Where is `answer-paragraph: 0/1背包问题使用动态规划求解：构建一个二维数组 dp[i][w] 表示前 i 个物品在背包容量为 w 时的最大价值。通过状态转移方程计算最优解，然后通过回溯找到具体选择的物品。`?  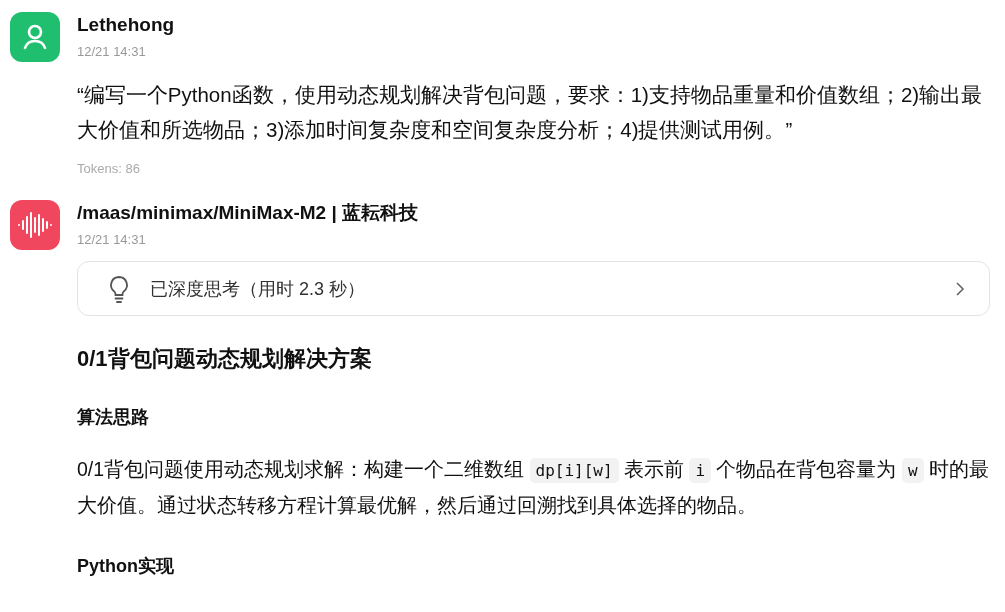 answer-paragraph: 0/1背包问题使用动态规划求解：构建一个二维数组 dp[i][w] 表示前 i 个物品在背包容量为 w 时的最大价值。通过状态转移方程计算最优解，然后通过回溯找到具体选择的物品。 is located at coordinates (533, 487).